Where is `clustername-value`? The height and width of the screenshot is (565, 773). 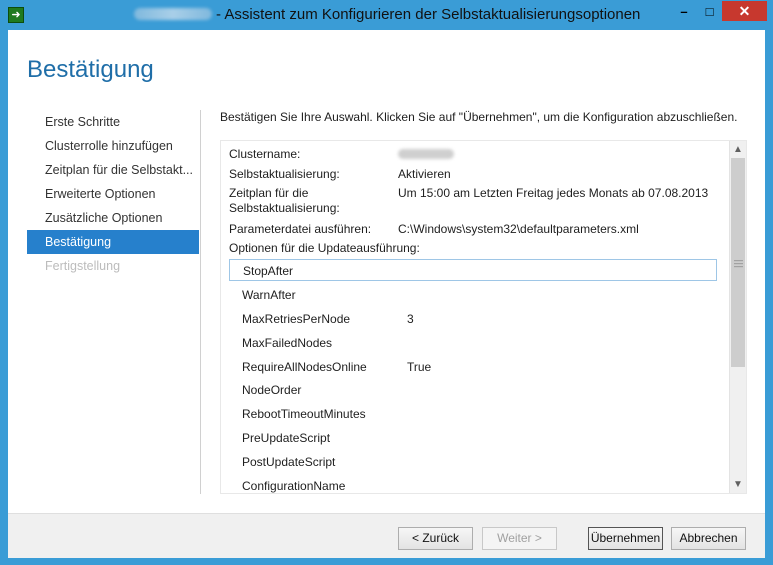 clustername-value is located at coordinates (426, 154).